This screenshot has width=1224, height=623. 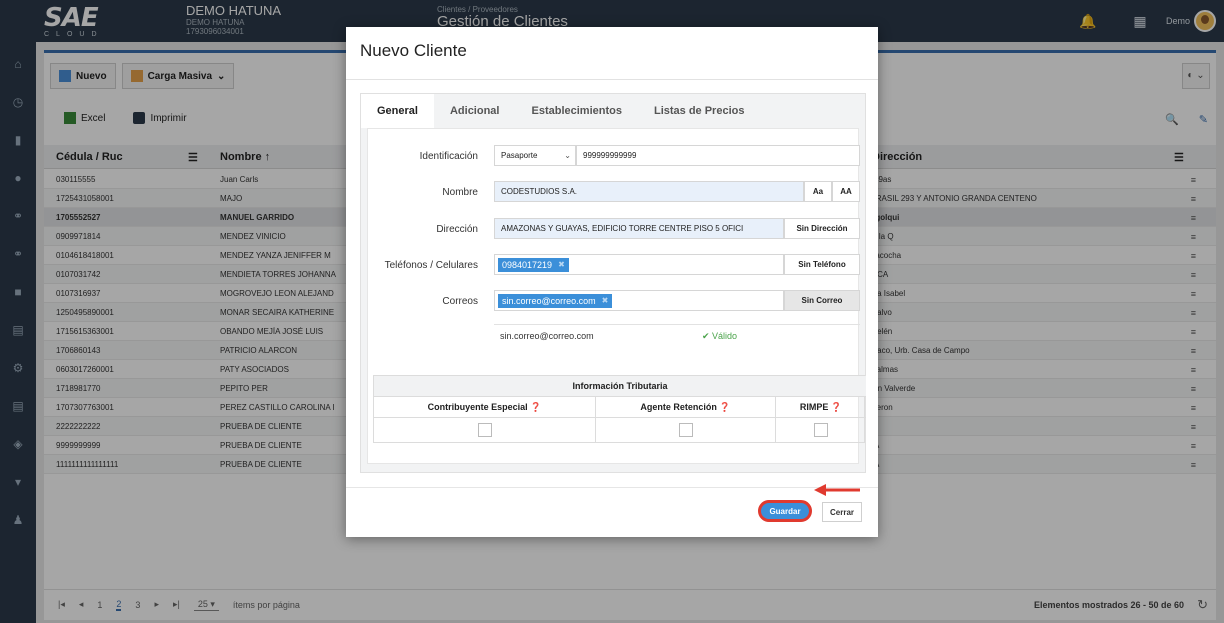 I want to click on phone-tag: 0984017219 ✖, so click(x=533, y=264).